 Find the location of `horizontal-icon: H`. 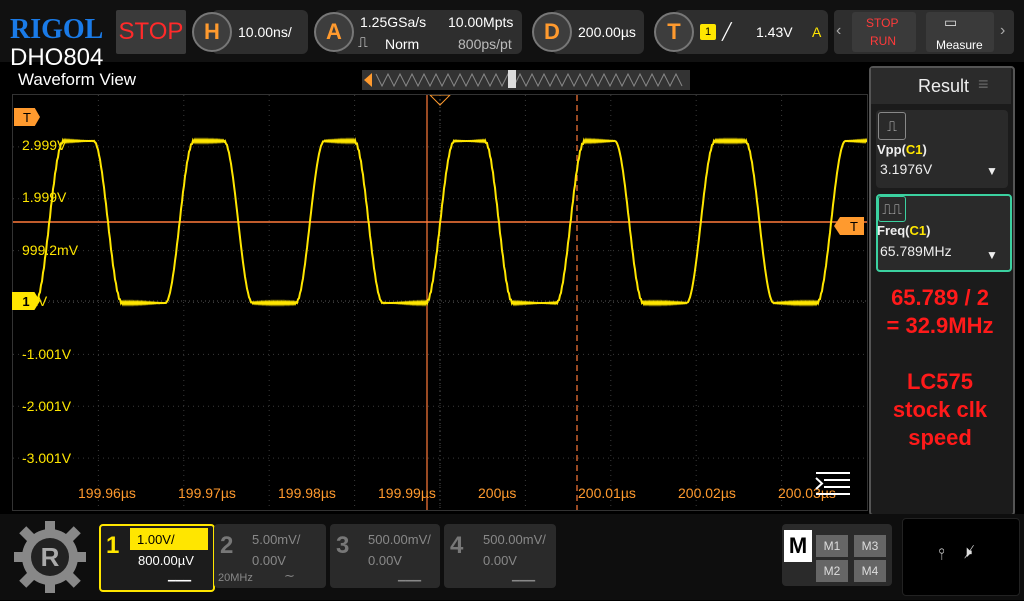

horizontal-icon: H is located at coordinates (212, 32).